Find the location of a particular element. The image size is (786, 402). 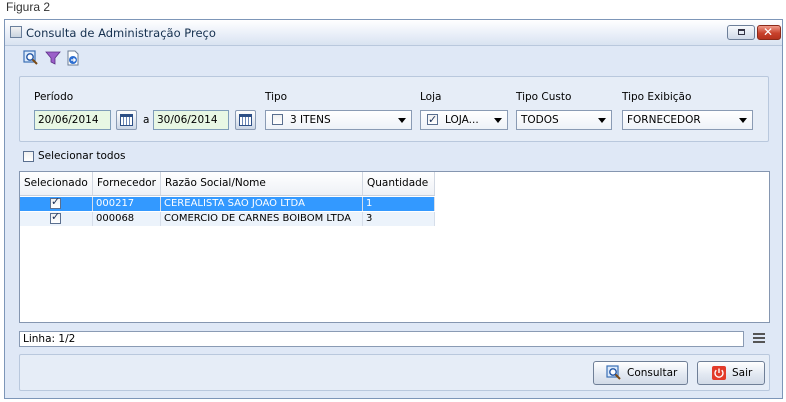

app-icon is located at coordinates (16, 32).